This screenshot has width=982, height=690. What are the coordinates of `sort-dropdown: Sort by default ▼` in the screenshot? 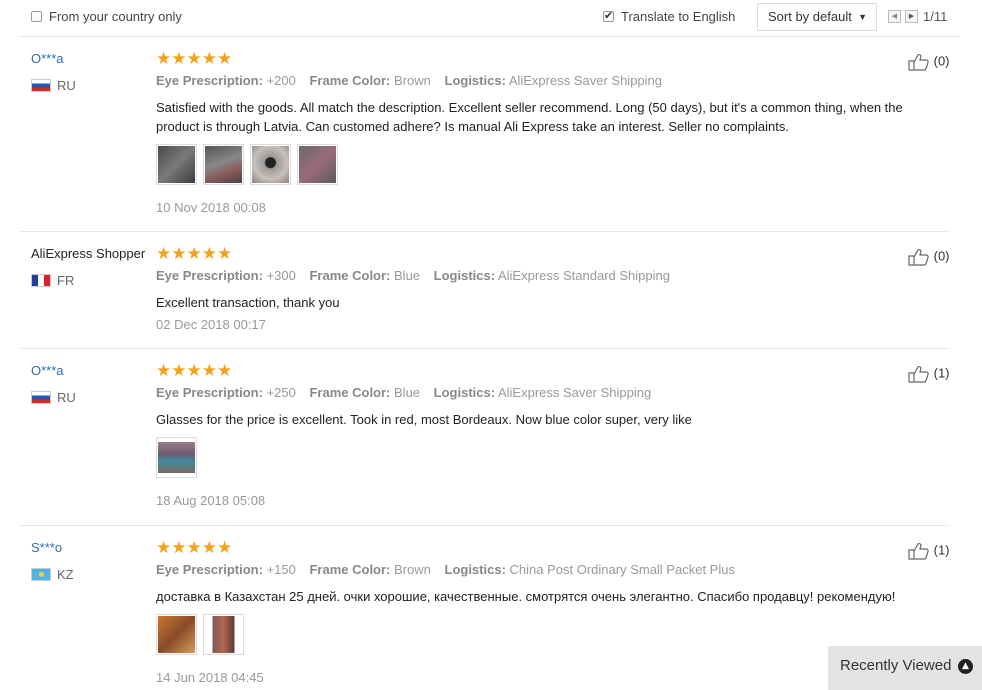 It's located at (817, 17).